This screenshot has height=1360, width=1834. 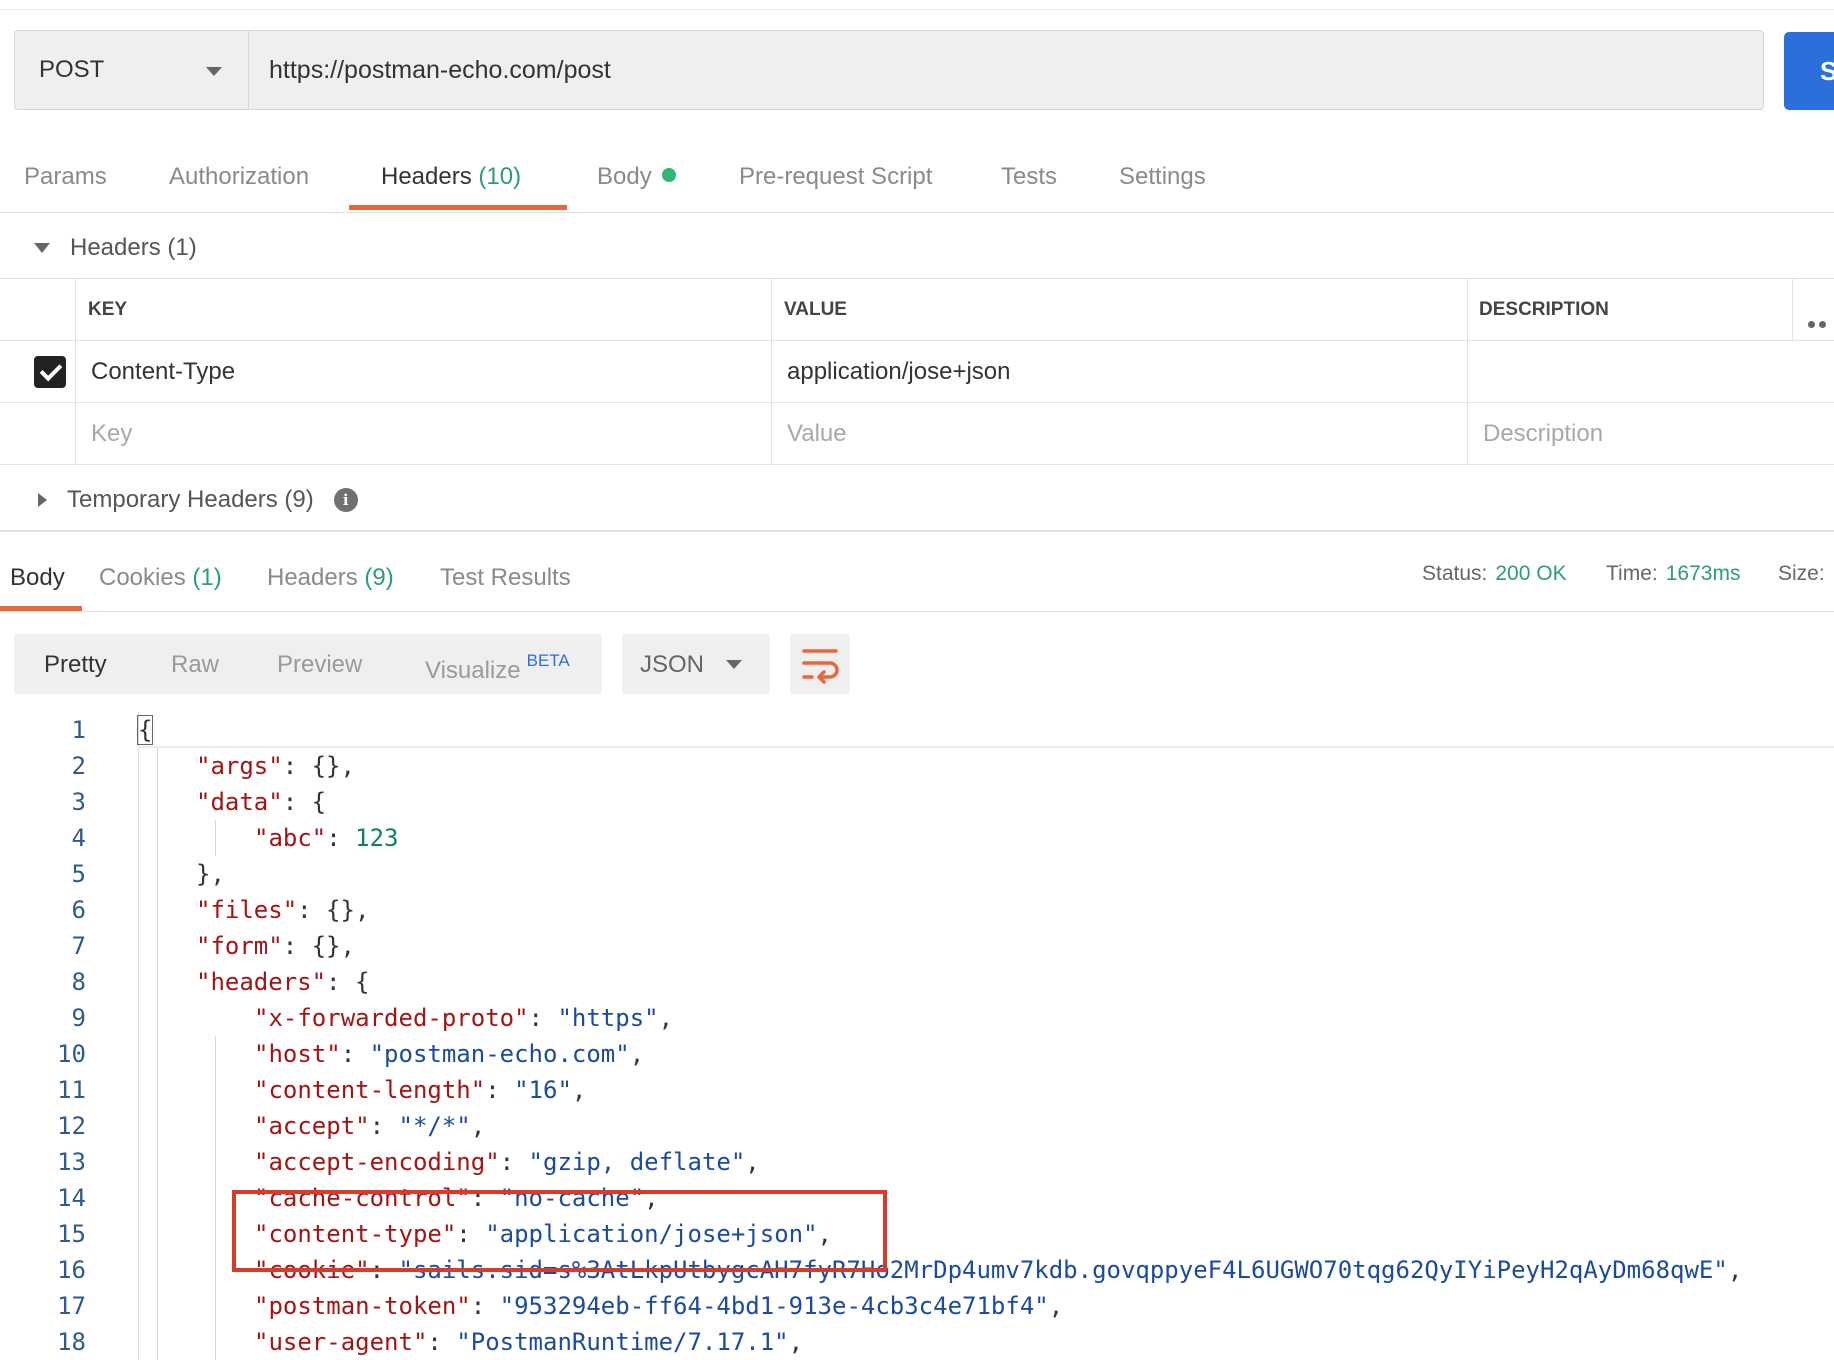 I want to click on line-number: 11, so click(x=71, y=1090).